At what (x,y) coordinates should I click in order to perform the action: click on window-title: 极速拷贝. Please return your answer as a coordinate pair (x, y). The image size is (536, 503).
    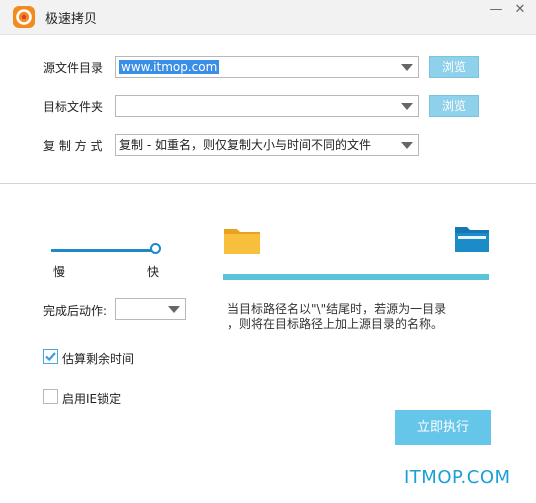
    Looking at the image, I should click on (71, 19).